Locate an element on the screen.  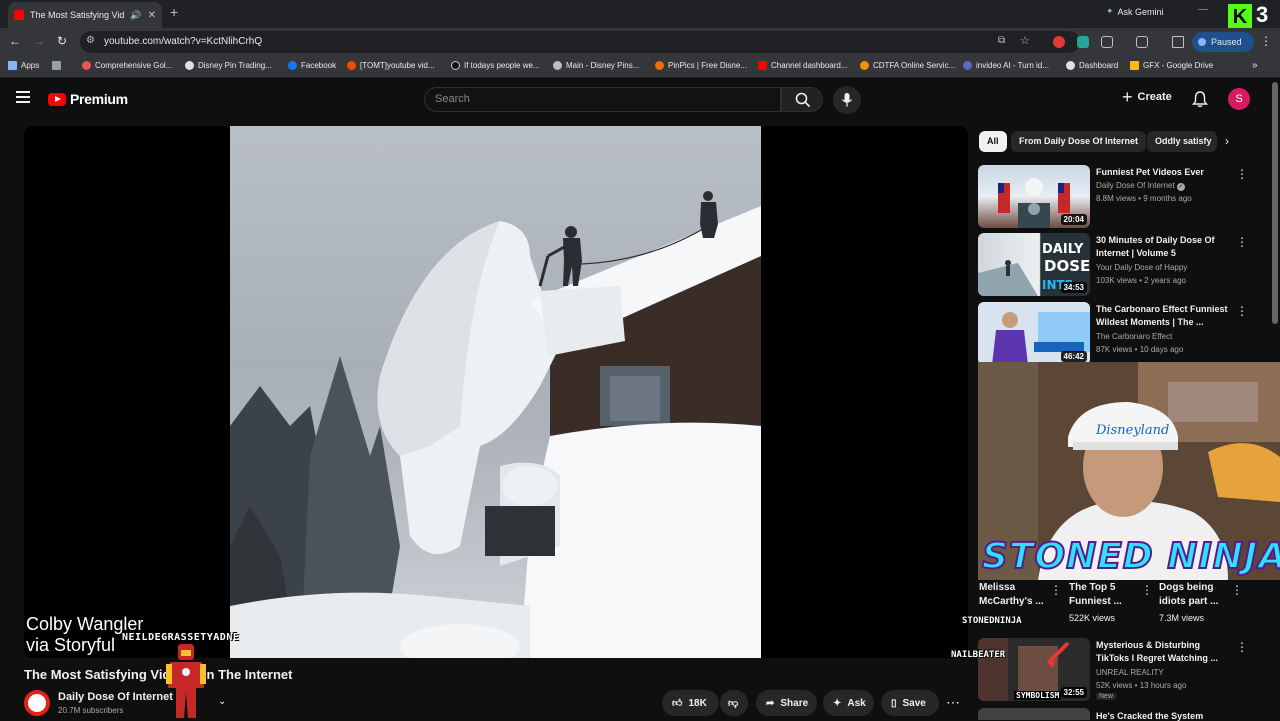
dislike-button: 👎︎ is located at coordinates (734, 703).